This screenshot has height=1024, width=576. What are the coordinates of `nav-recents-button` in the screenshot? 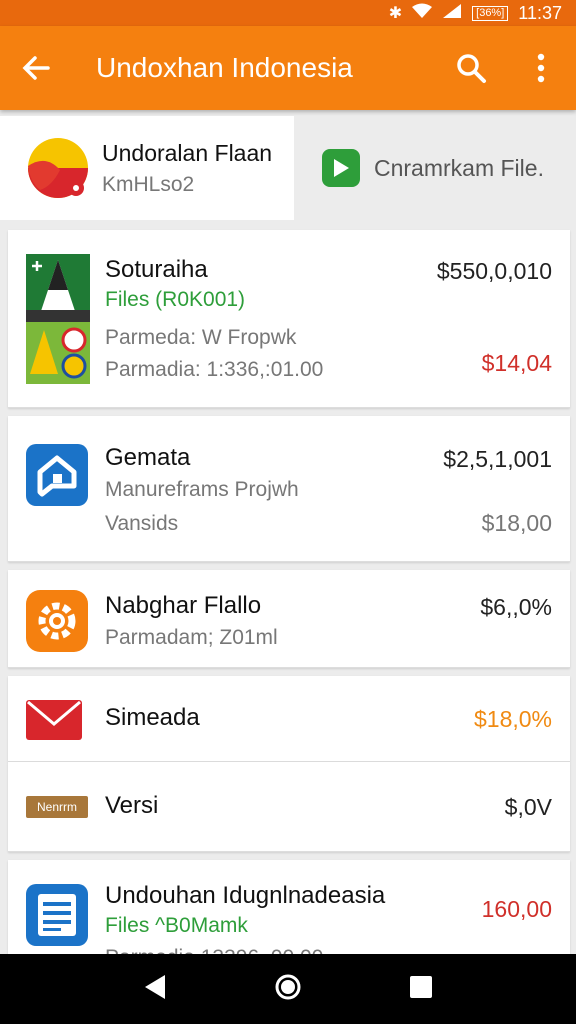 It's located at (421, 989).